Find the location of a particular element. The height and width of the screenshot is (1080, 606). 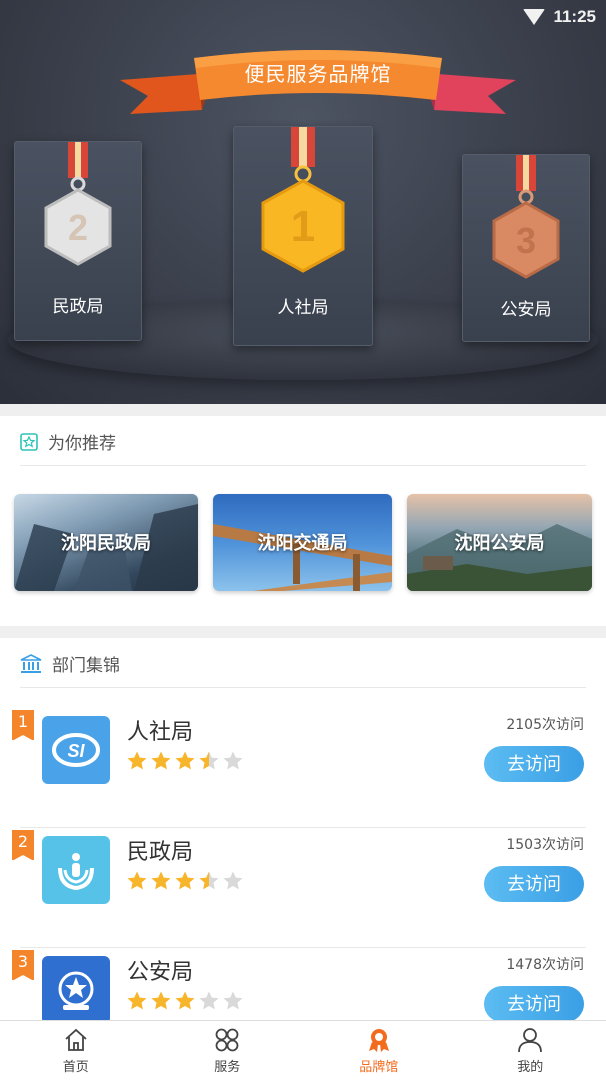

rank-badge: 1 is located at coordinates (23, 725).